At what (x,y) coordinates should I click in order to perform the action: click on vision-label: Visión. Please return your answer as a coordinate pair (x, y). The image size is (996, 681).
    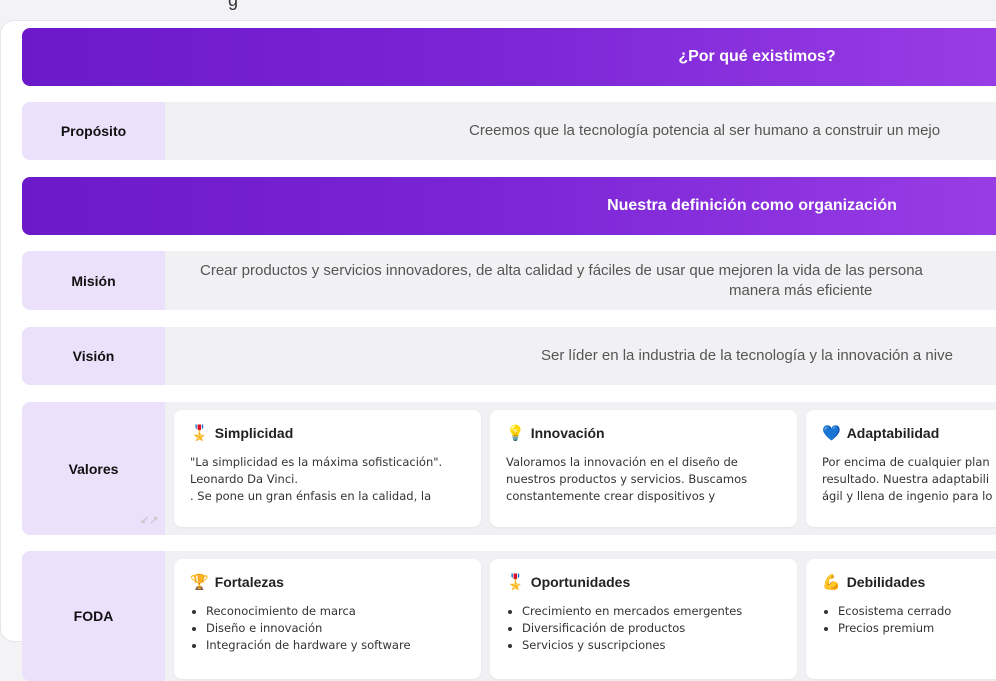
    Looking at the image, I should click on (93, 356).